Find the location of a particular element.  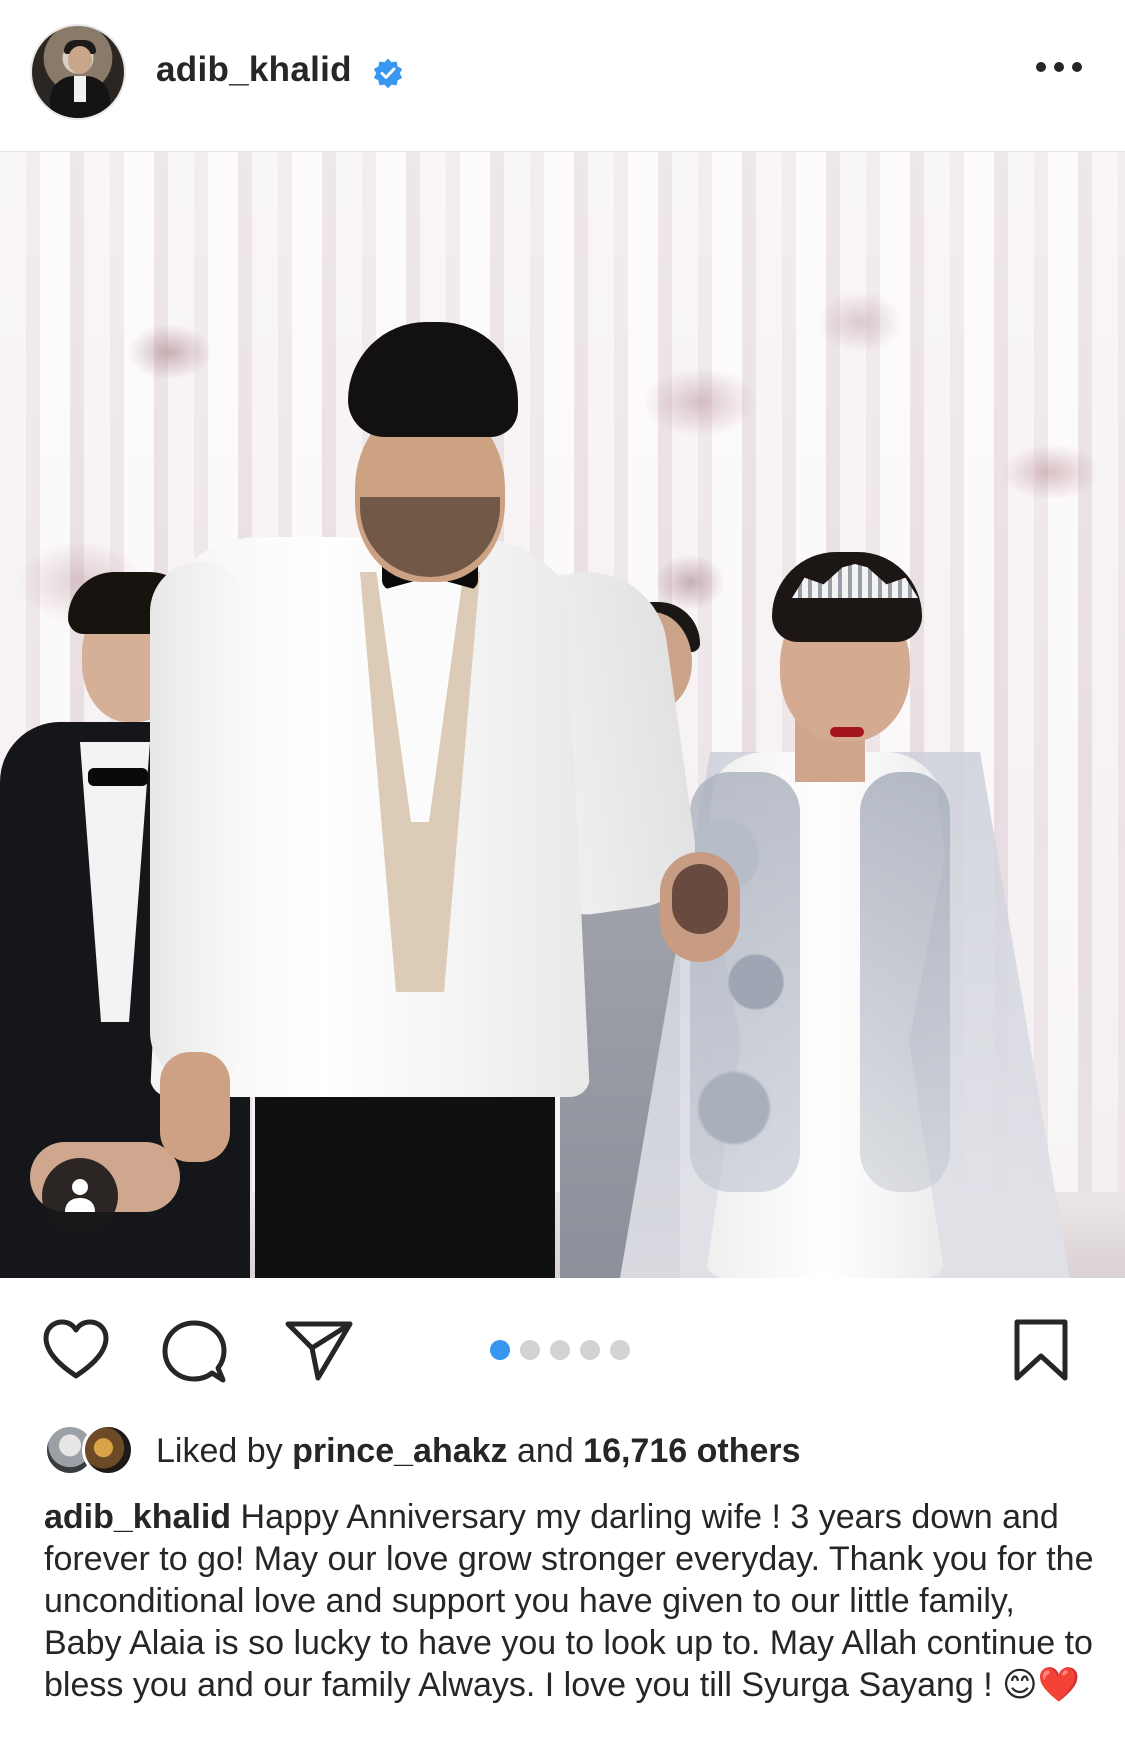

avatar-shirt is located at coordinates (80, 89).